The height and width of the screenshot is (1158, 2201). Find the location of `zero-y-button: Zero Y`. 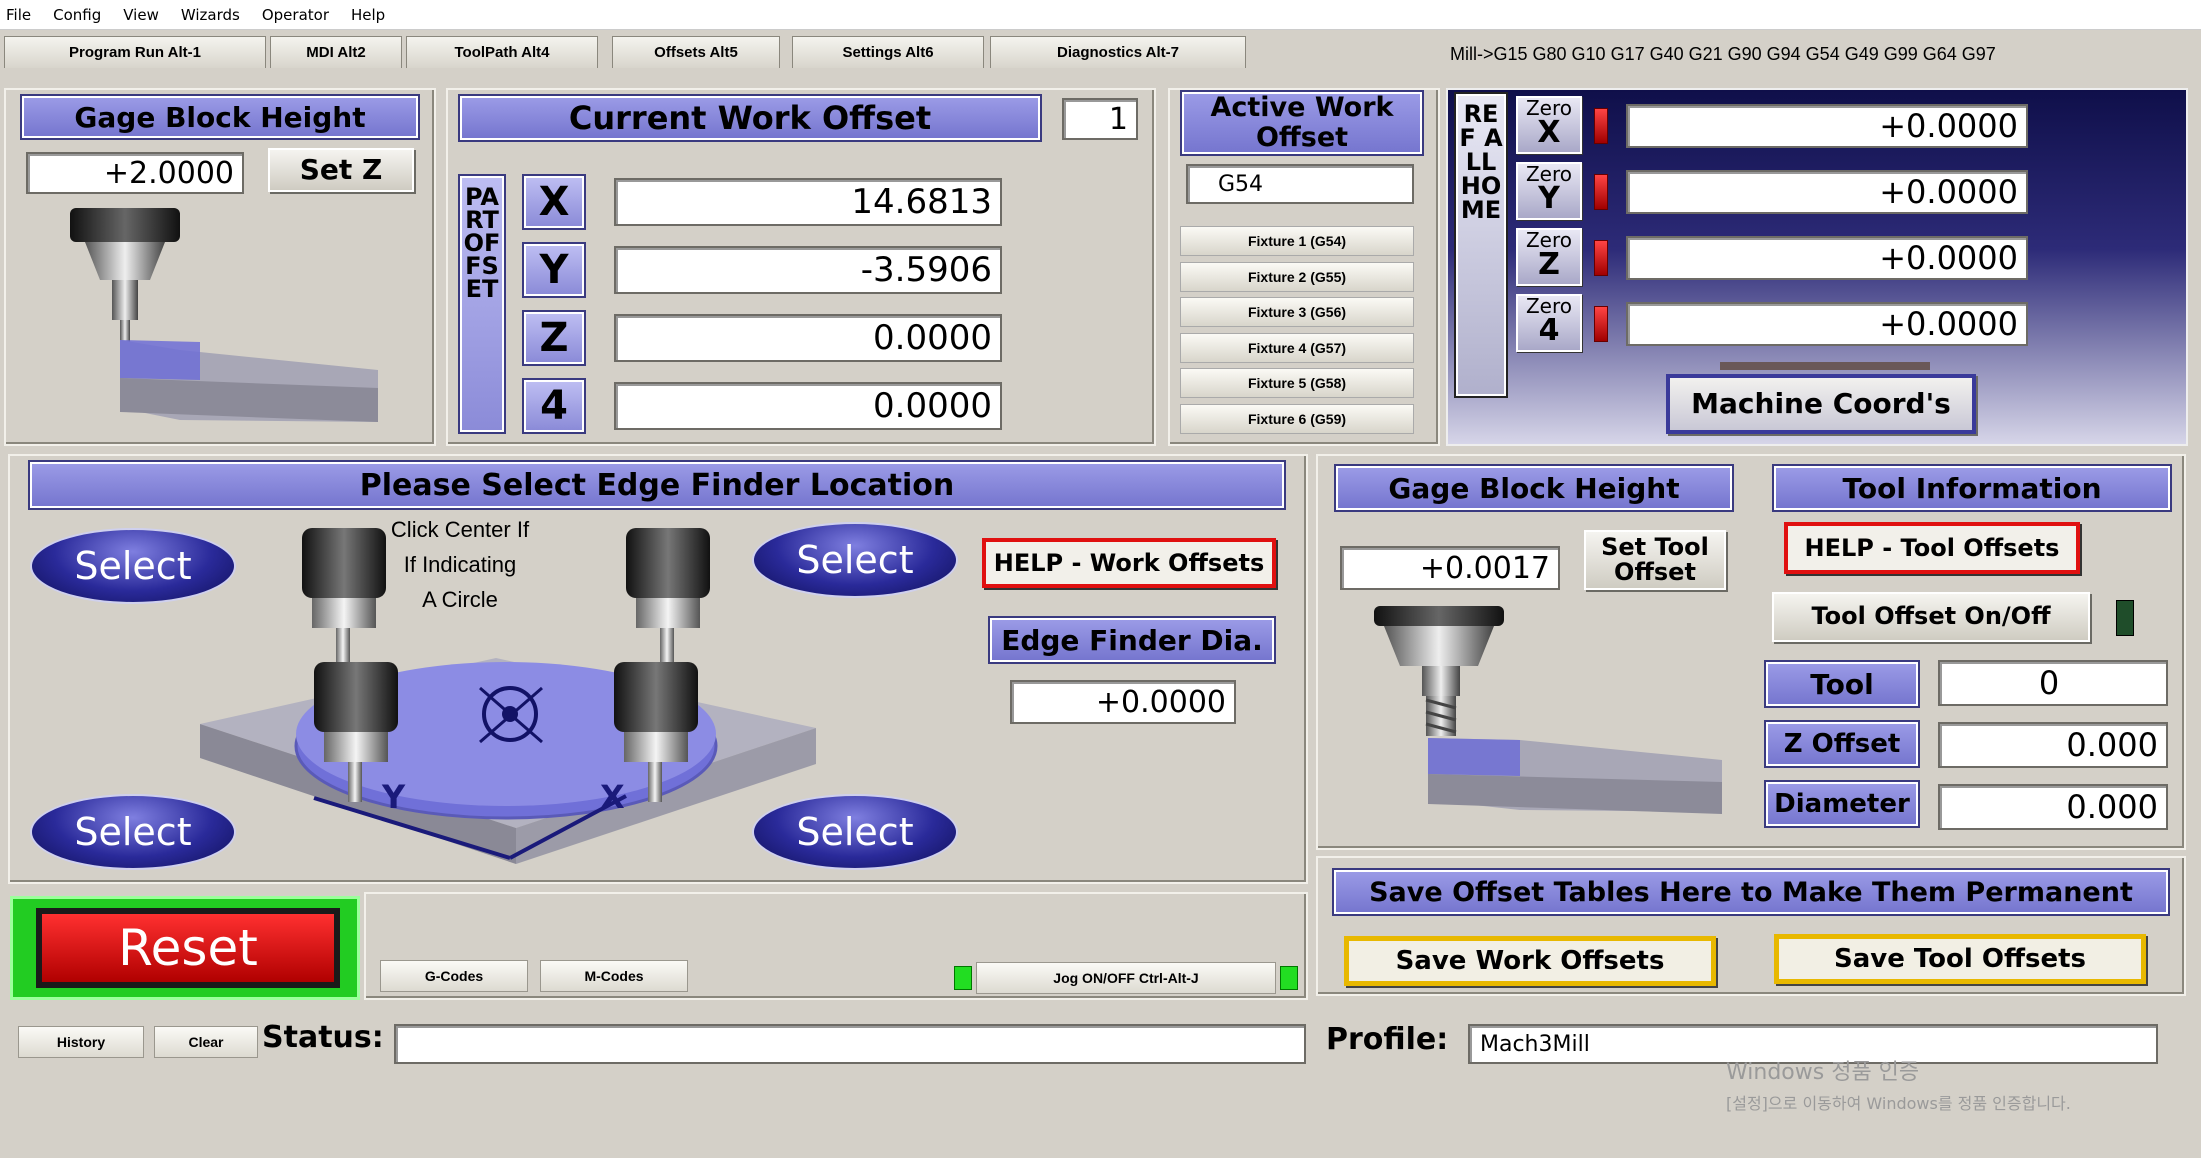

zero-y-button: Zero Y is located at coordinates (1549, 191).